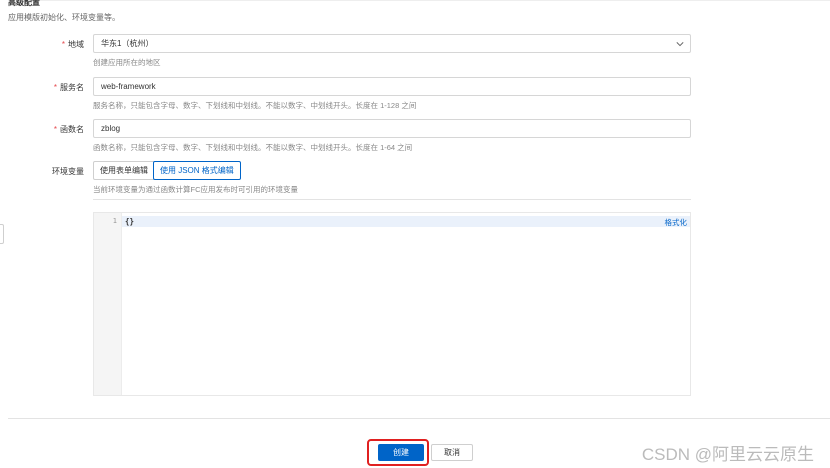  Describe the element at coordinates (76, 44) in the screenshot. I see `region-label-text: 地域` at that location.